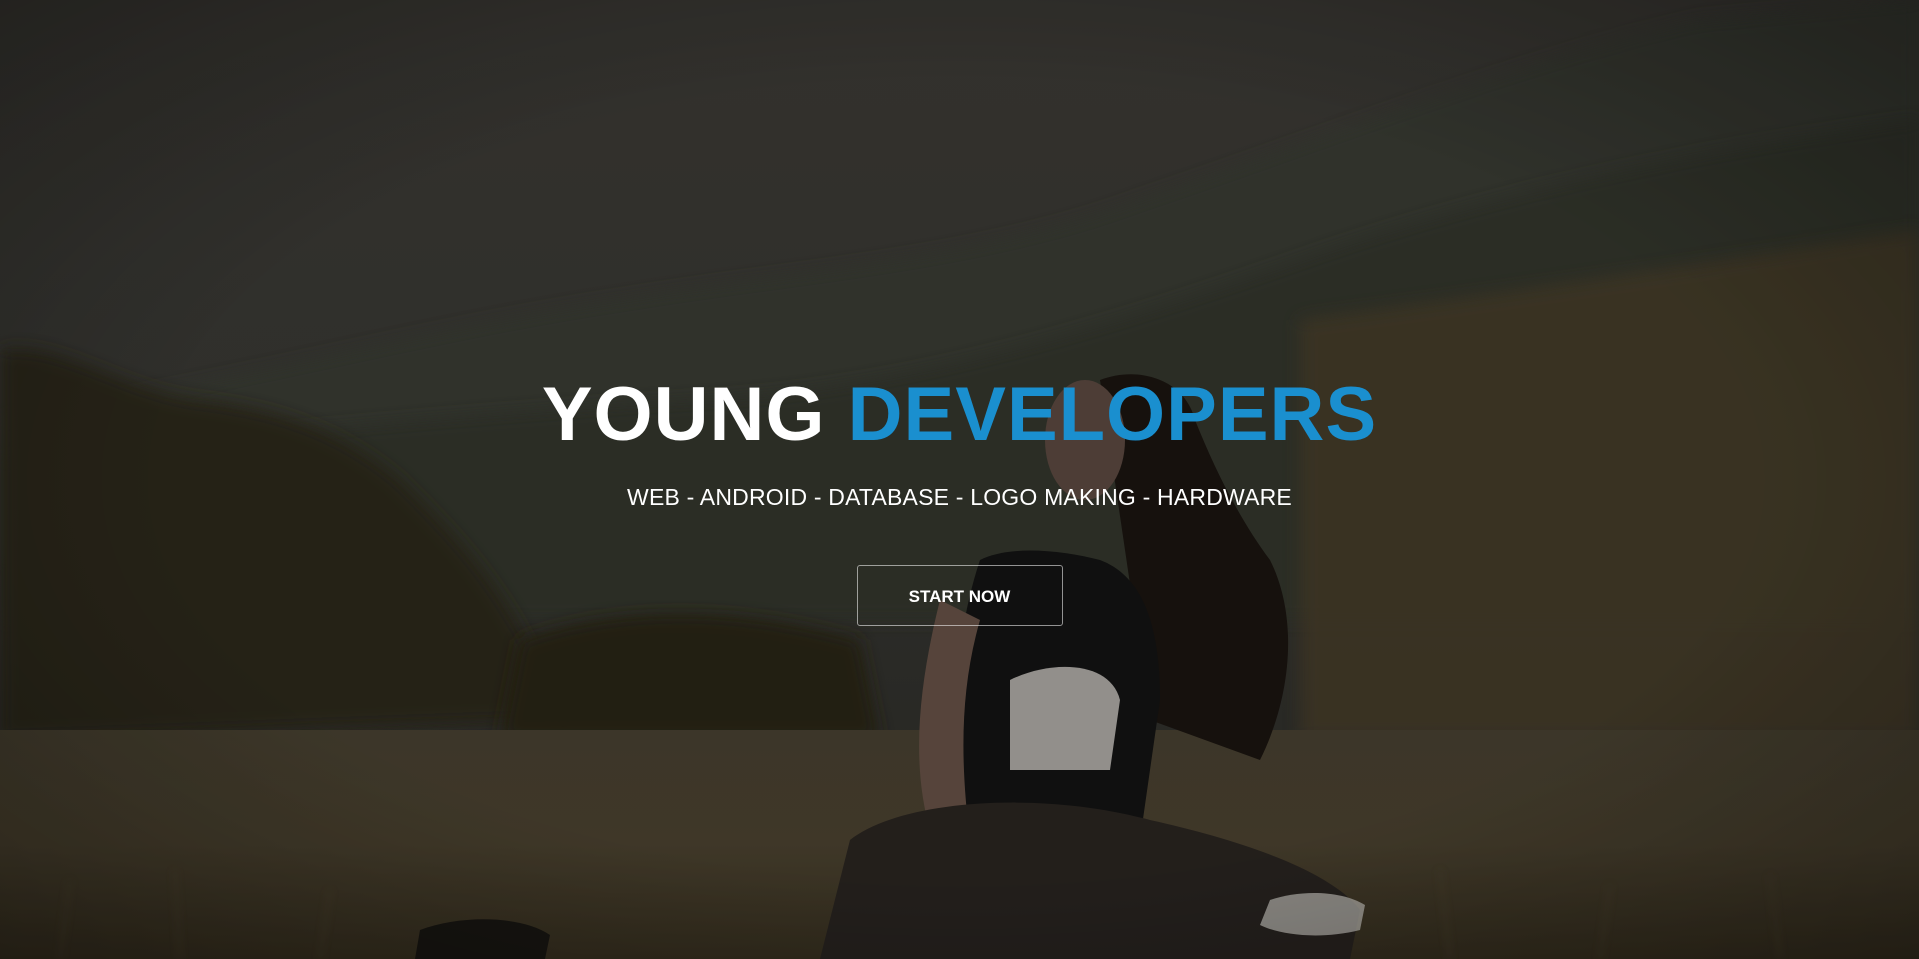 The image size is (1919, 959). I want to click on hero-title-white: YOUNG, so click(683, 414).